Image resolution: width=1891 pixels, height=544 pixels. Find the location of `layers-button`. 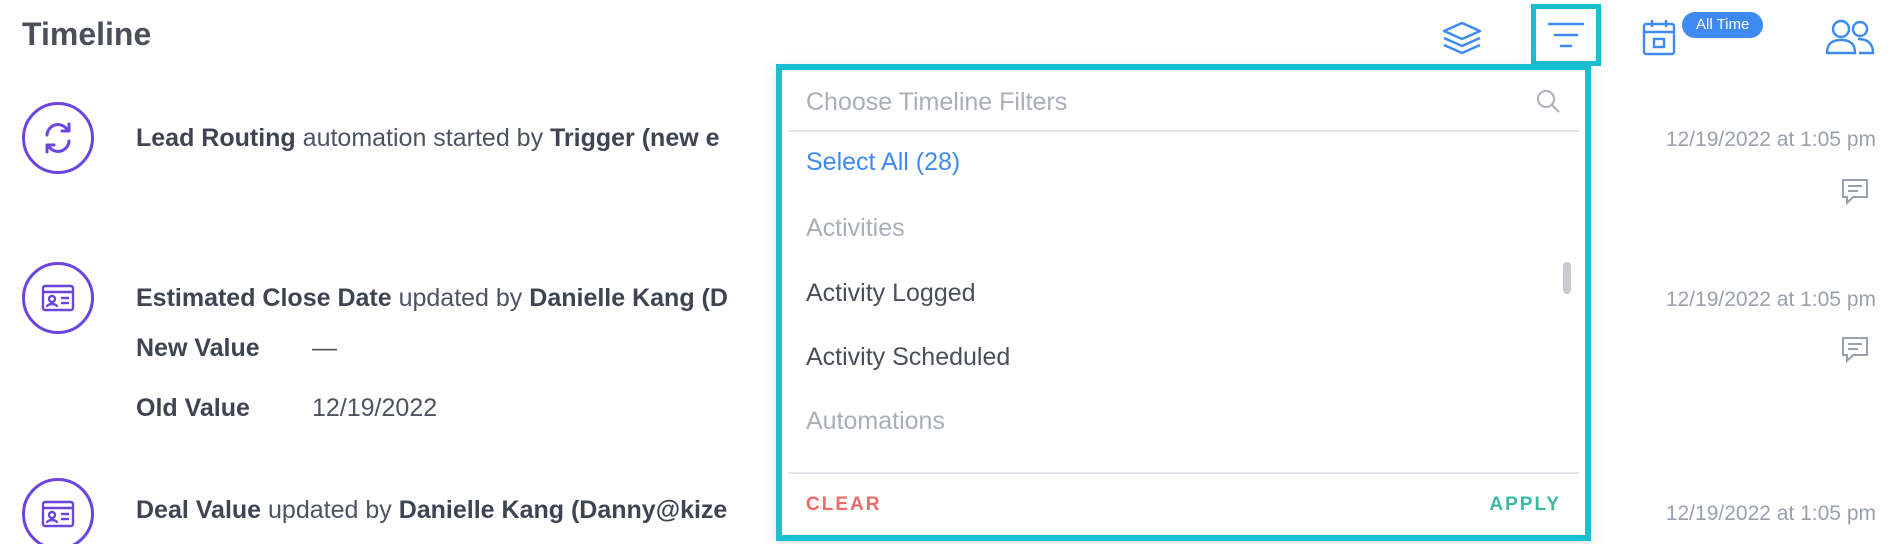

layers-button is located at coordinates (1462, 39).